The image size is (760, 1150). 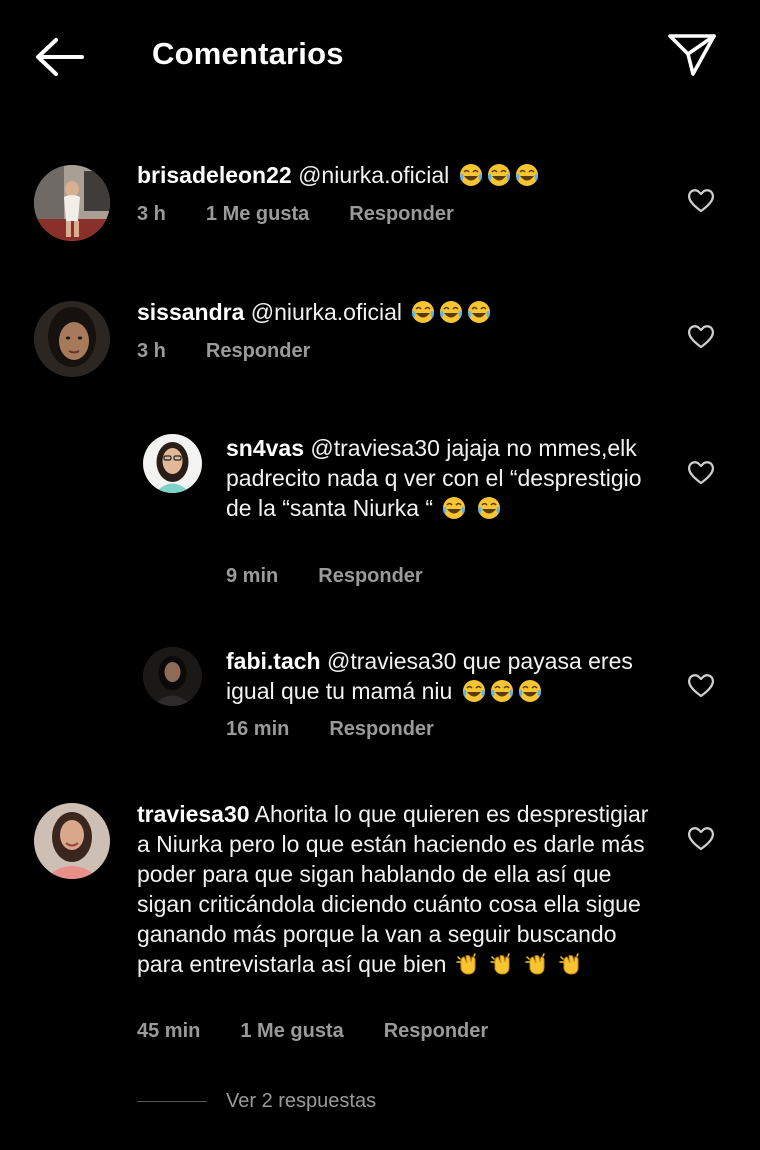 What do you see at coordinates (252, 576) in the screenshot?
I see `timestamp: 9 min` at bounding box center [252, 576].